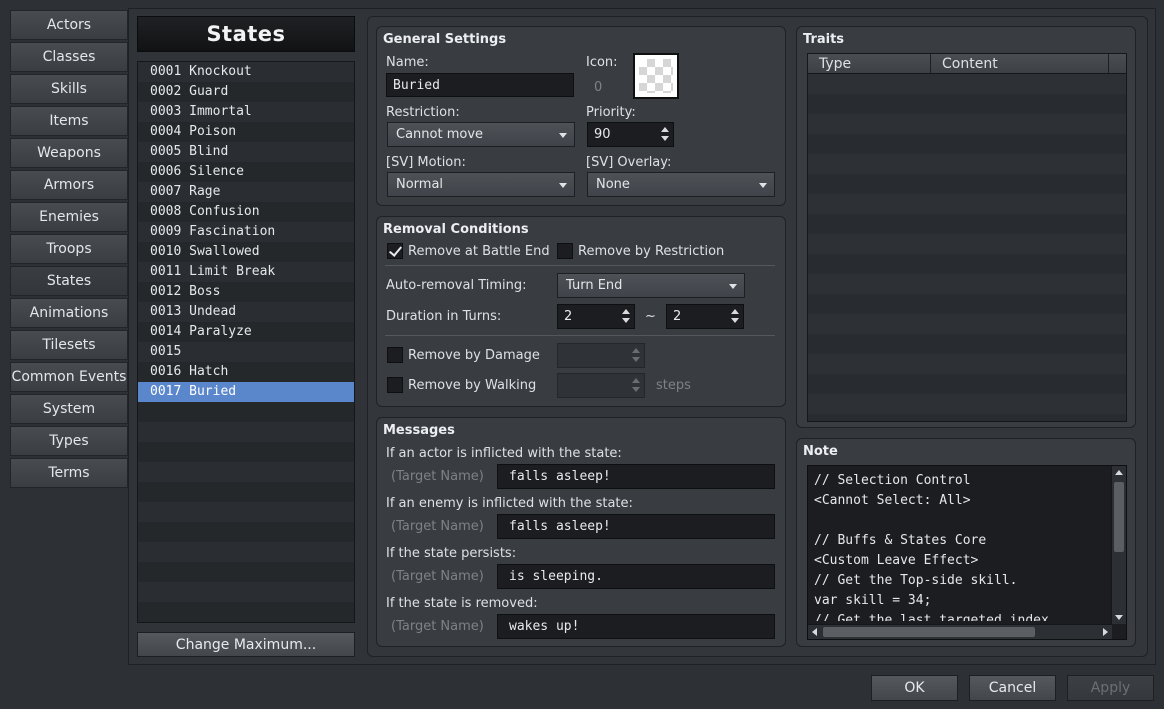 The width and height of the screenshot is (1164, 709). I want to click on note-hscroll-thumb, so click(929, 632).